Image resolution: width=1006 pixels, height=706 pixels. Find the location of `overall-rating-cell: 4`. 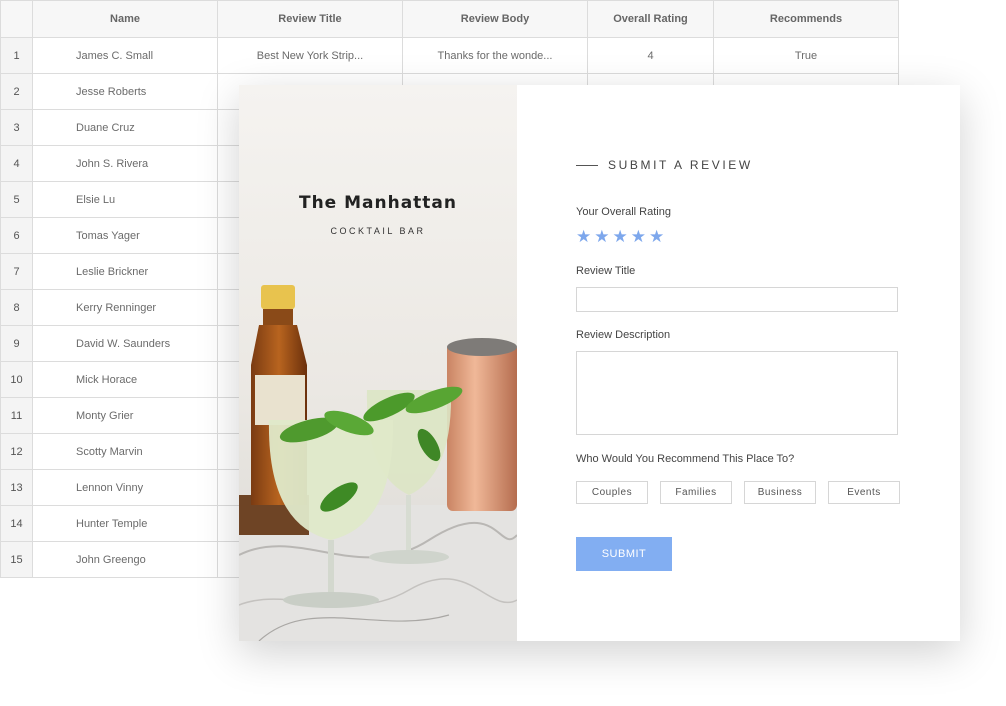

overall-rating-cell: 4 is located at coordinates (650, 55).